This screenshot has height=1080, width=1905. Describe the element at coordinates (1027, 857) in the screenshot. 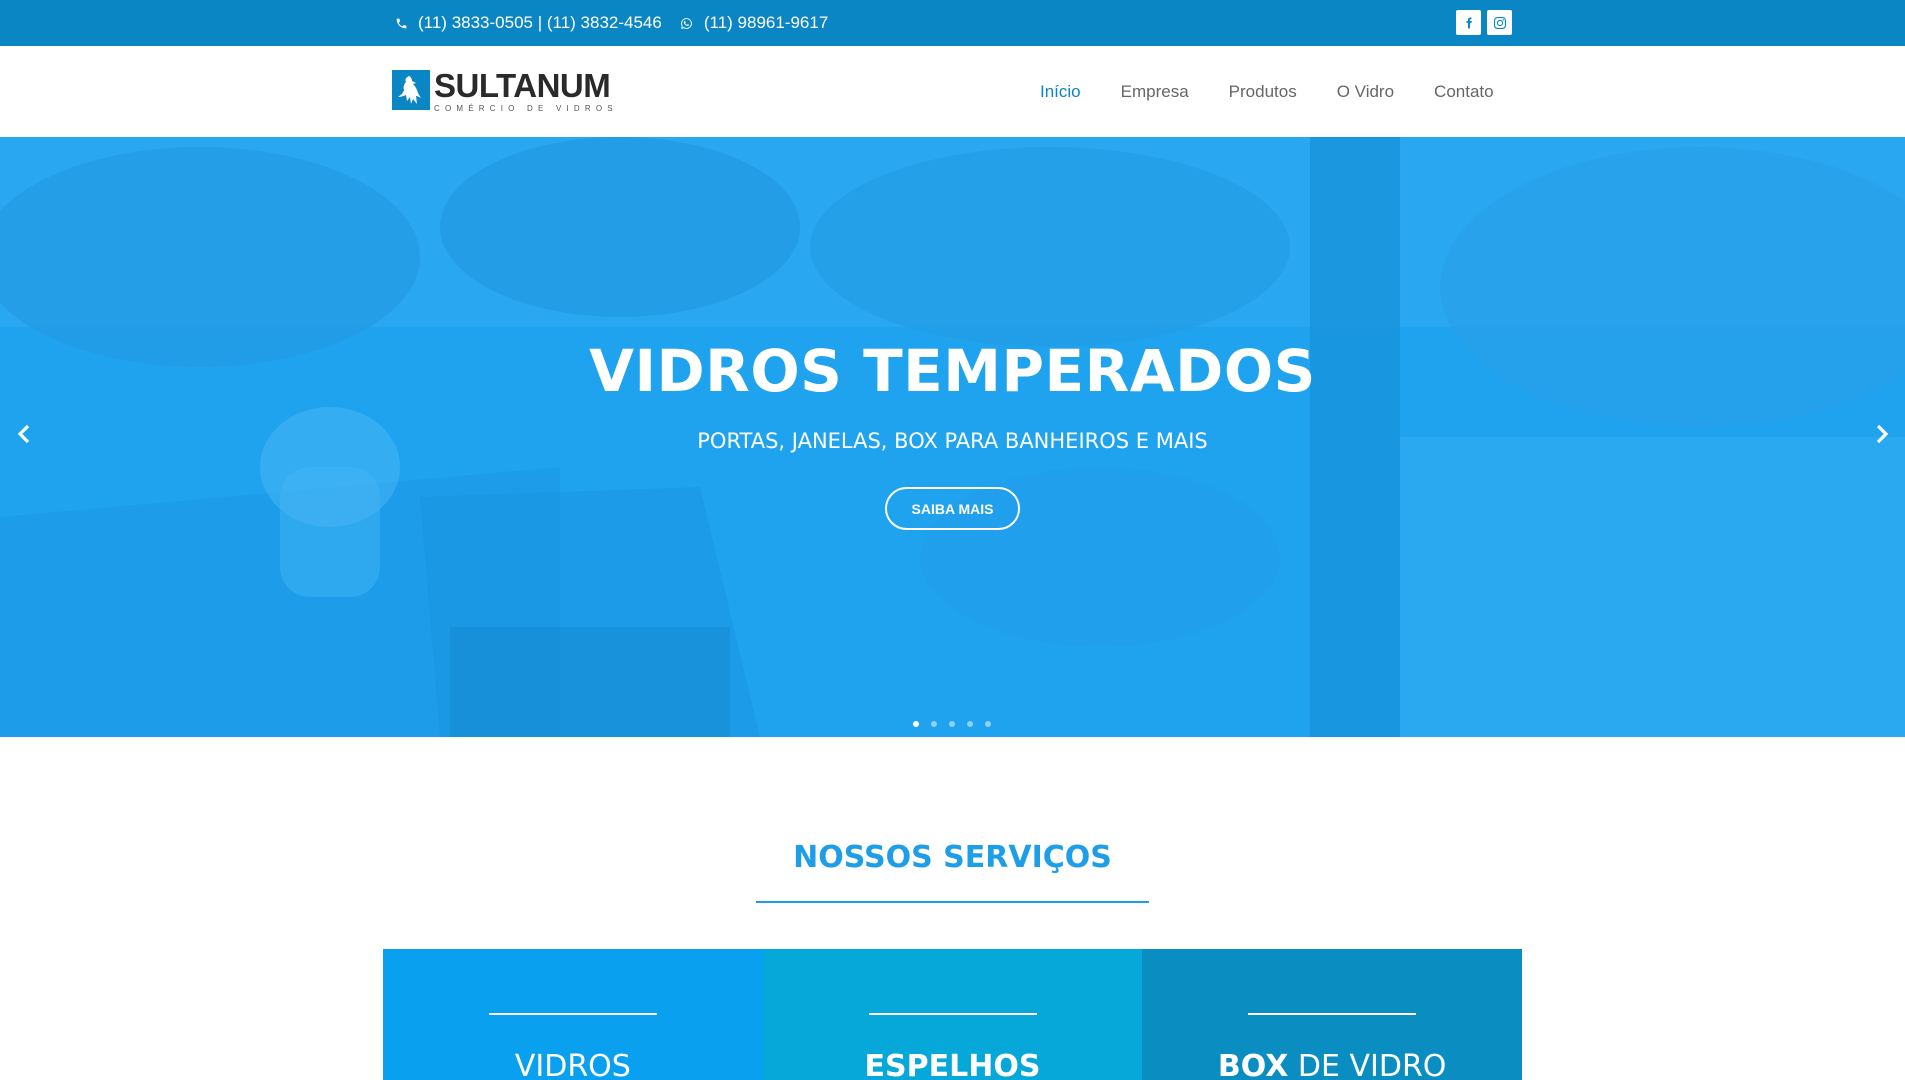

I see `services-heading-bold: SERVIÇOS` at that location.